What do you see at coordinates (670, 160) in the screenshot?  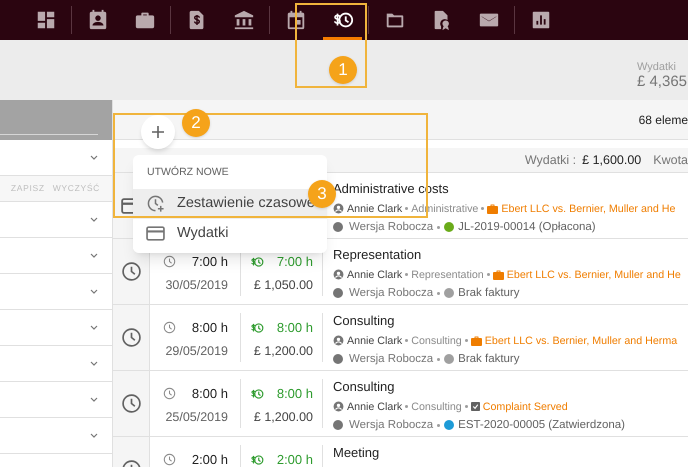 I see `summary-label: Kwota` at bounding box center [670, 160].